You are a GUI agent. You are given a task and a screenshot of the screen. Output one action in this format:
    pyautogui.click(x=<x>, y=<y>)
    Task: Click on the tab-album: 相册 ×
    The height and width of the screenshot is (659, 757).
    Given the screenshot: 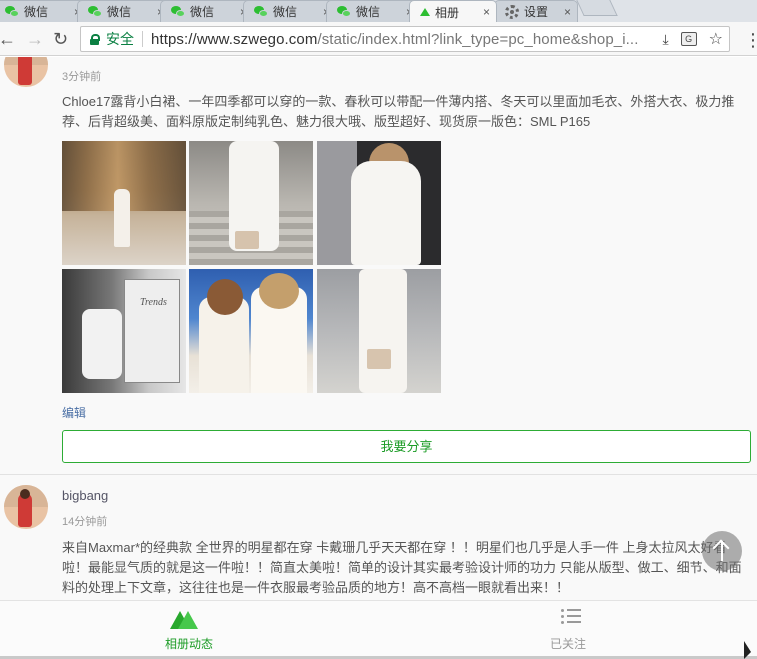 What is the action you would take?
    pyautogui.click(x=453, y=11)
    